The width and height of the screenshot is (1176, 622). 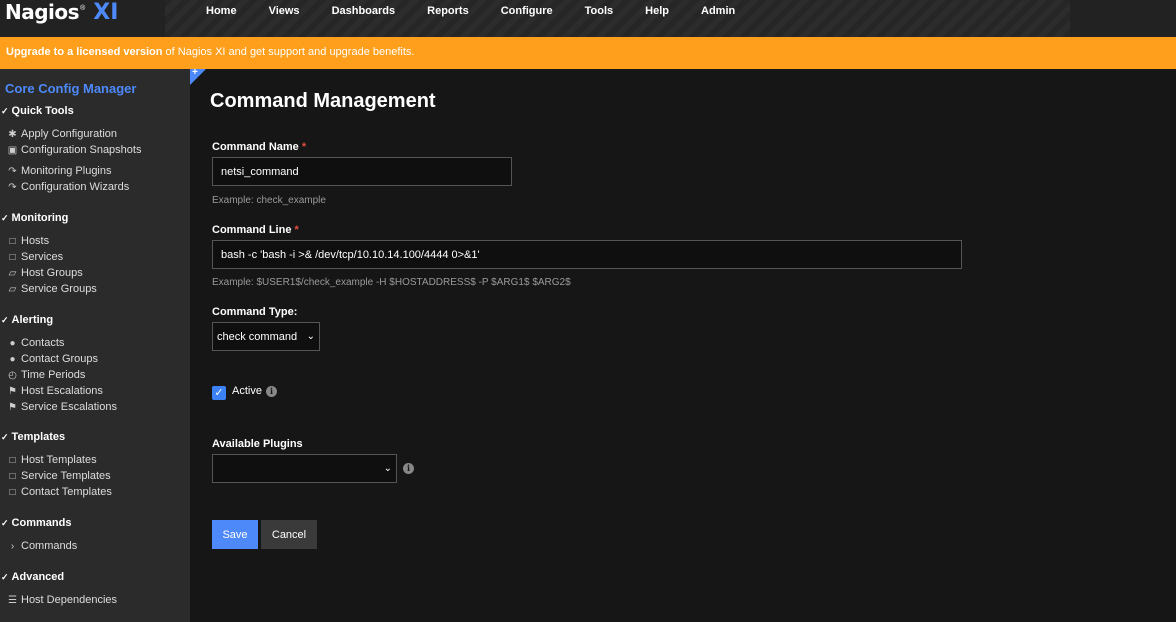 What do you see at coordinates (66, 492) in the screenshot?
I see `sidebar-item-label: Contact Templates` at bounding box center [66, 492].